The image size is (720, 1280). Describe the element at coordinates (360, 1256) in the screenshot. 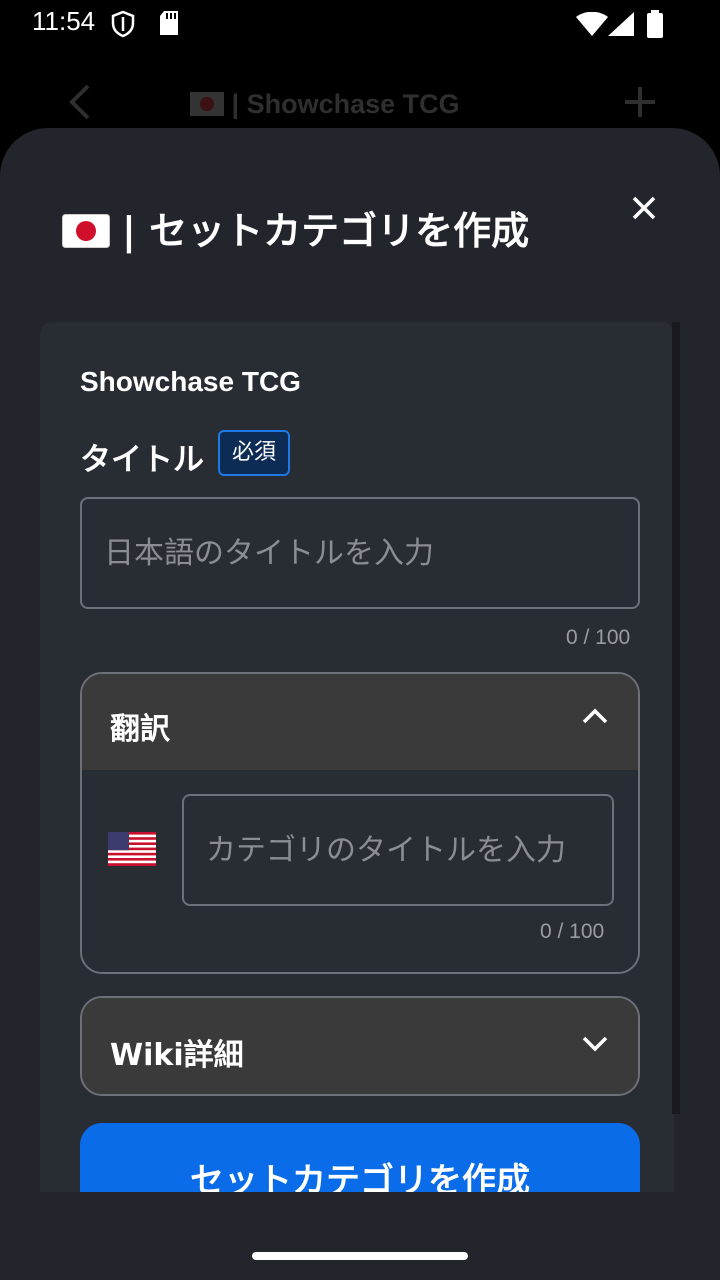

I see `home-indicator` at that location.